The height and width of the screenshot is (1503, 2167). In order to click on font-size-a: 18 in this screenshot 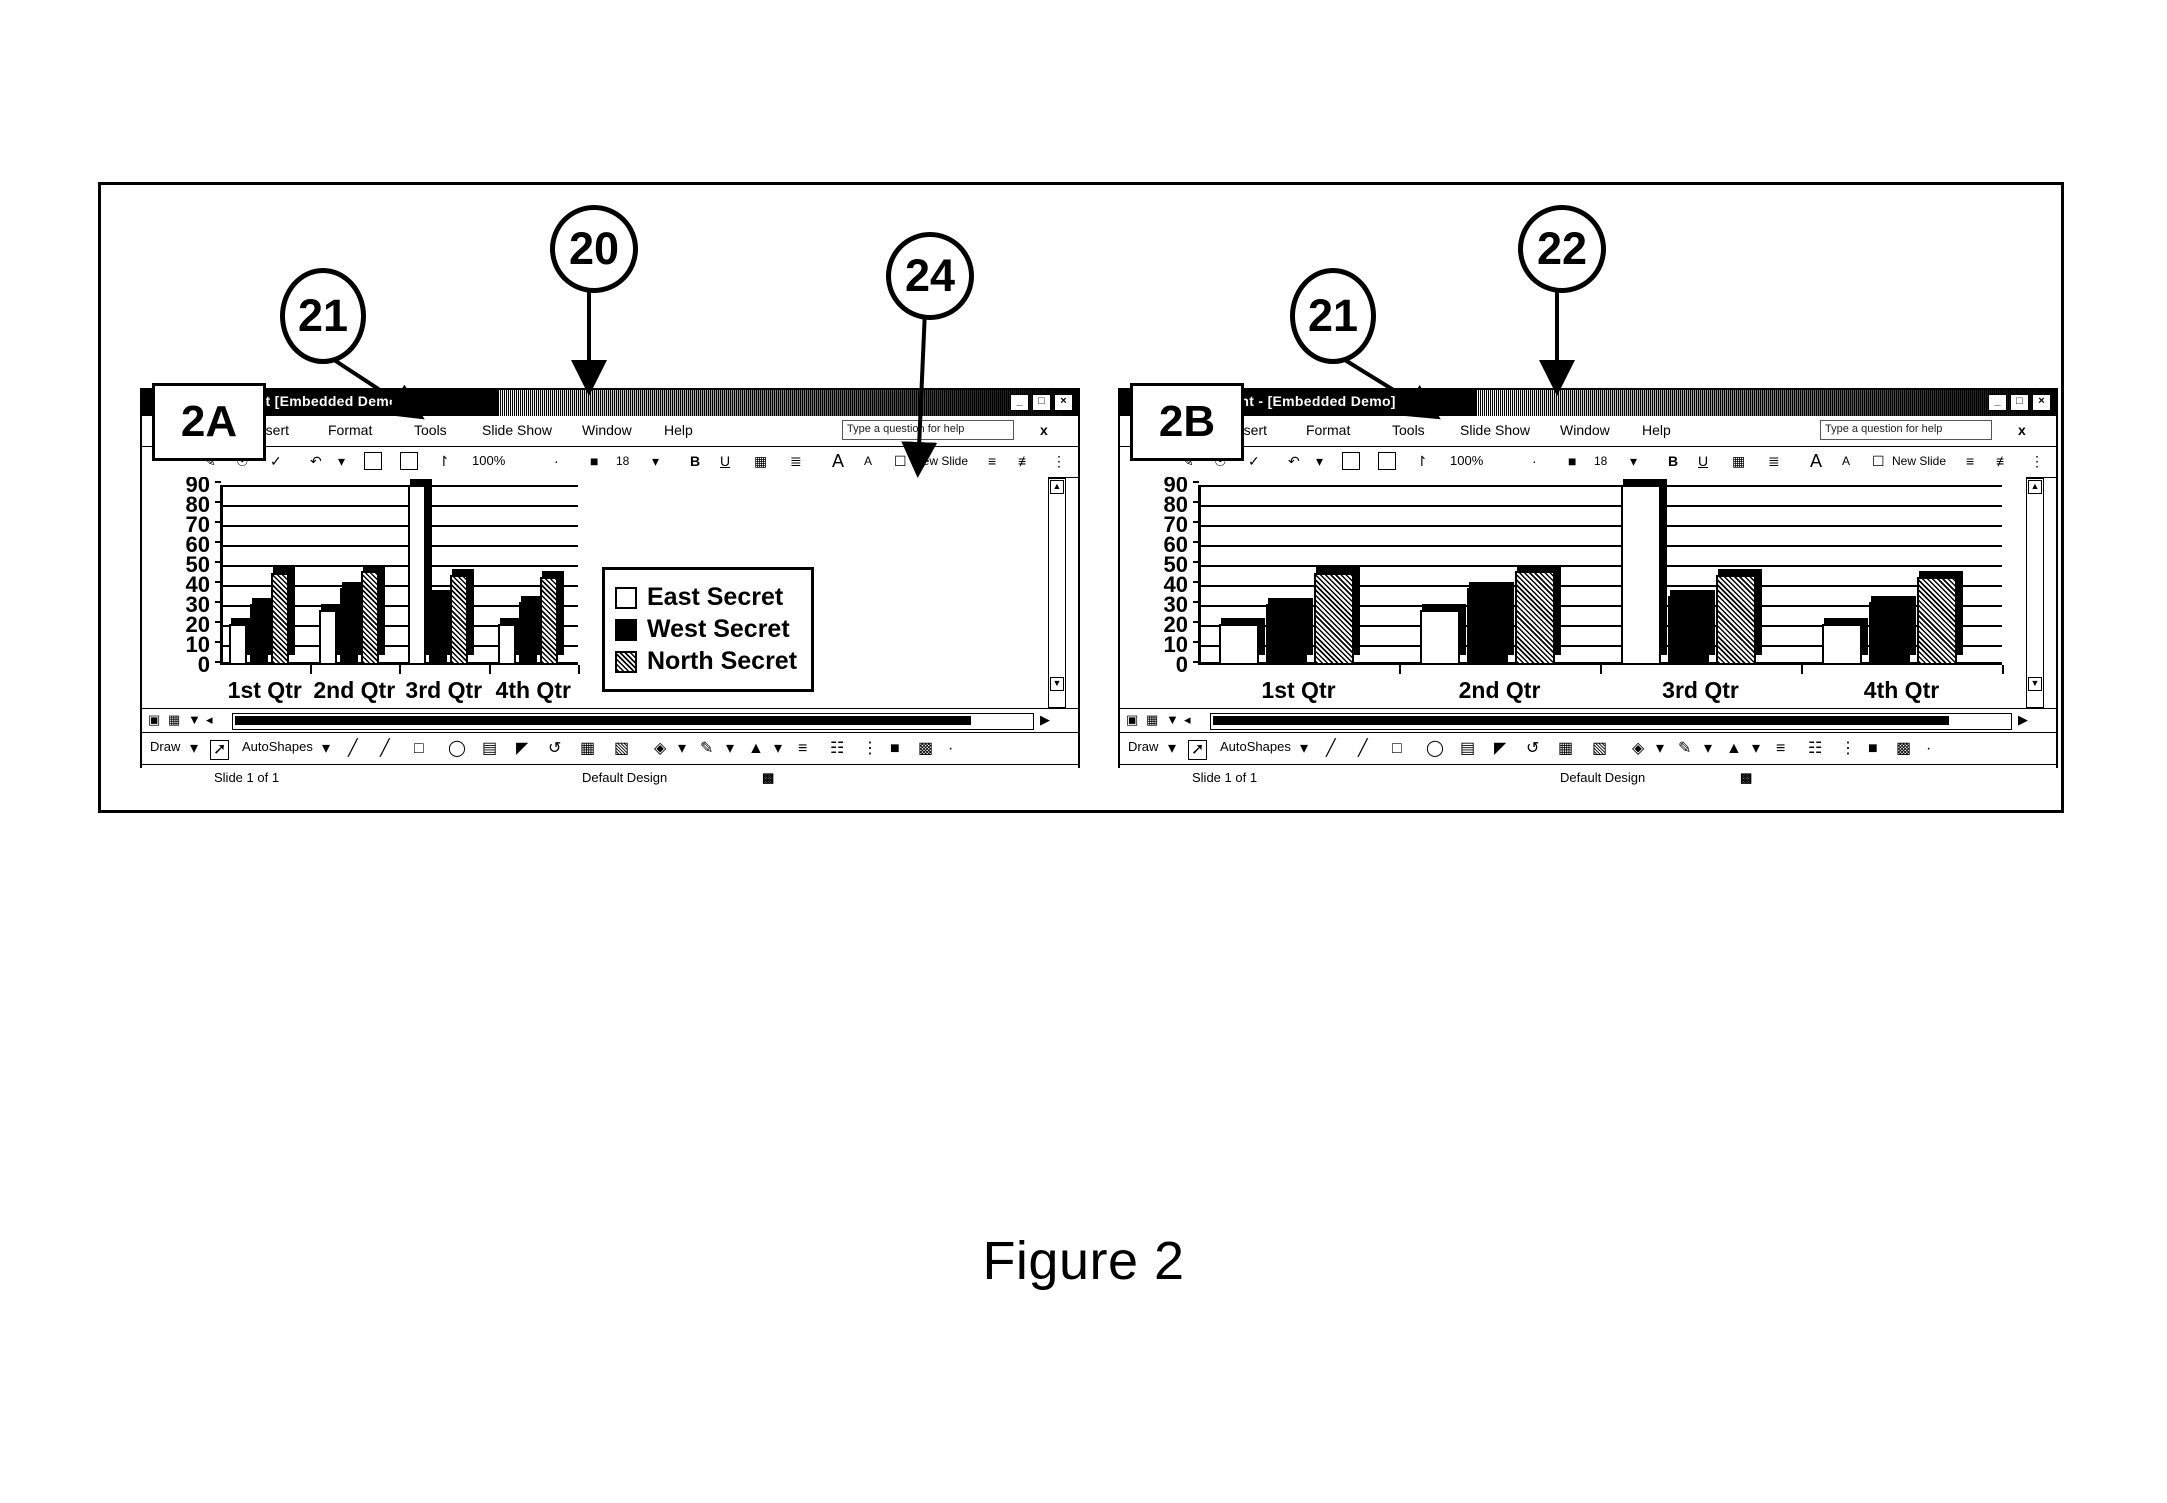, I will do `click(622, 461)`.